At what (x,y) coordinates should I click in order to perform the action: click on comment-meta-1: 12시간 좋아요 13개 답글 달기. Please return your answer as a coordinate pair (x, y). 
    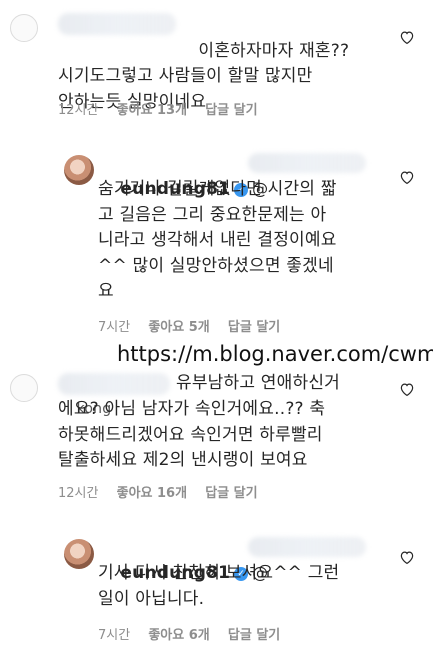
    Looking at the image, I should click on (165, 108).